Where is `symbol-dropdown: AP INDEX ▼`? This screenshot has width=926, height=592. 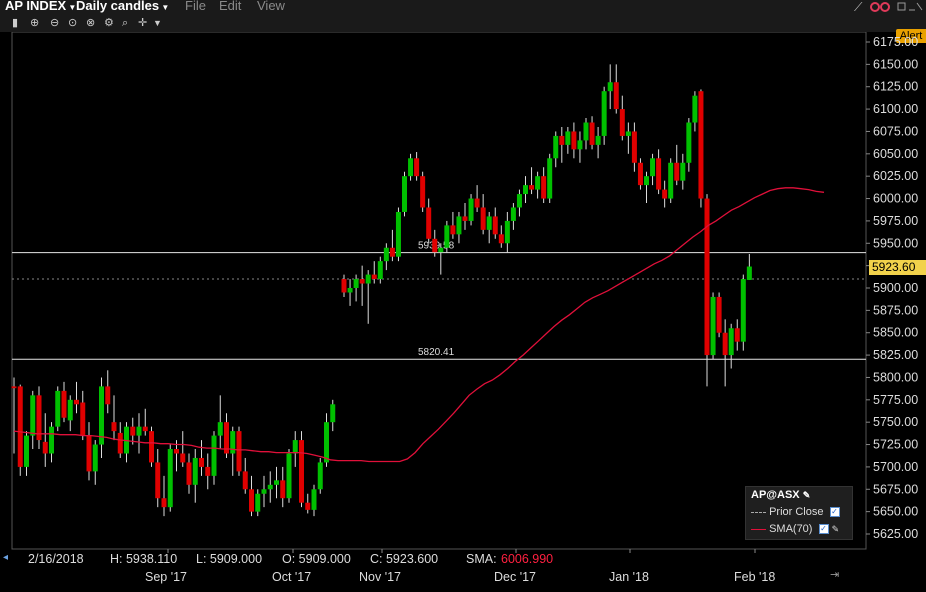
symbol-dropdown: AP INDEX ▼ is located at coordinates (40, 6).